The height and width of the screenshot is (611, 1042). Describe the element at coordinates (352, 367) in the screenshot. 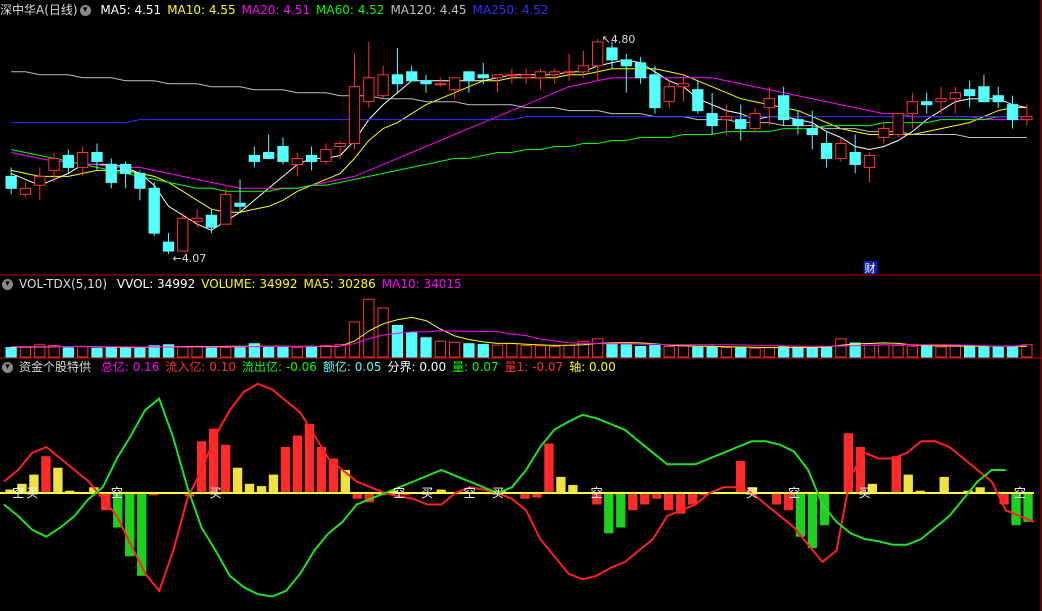

I see `fund-indicator-3: 额亿: 0.05` at that location.